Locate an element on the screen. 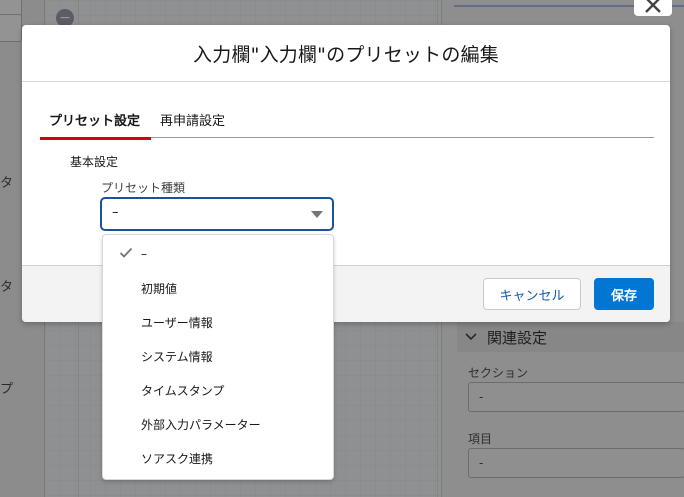 The image size is (684, 497). cancel-button: キャンセル is located at coordinates (532, 294).